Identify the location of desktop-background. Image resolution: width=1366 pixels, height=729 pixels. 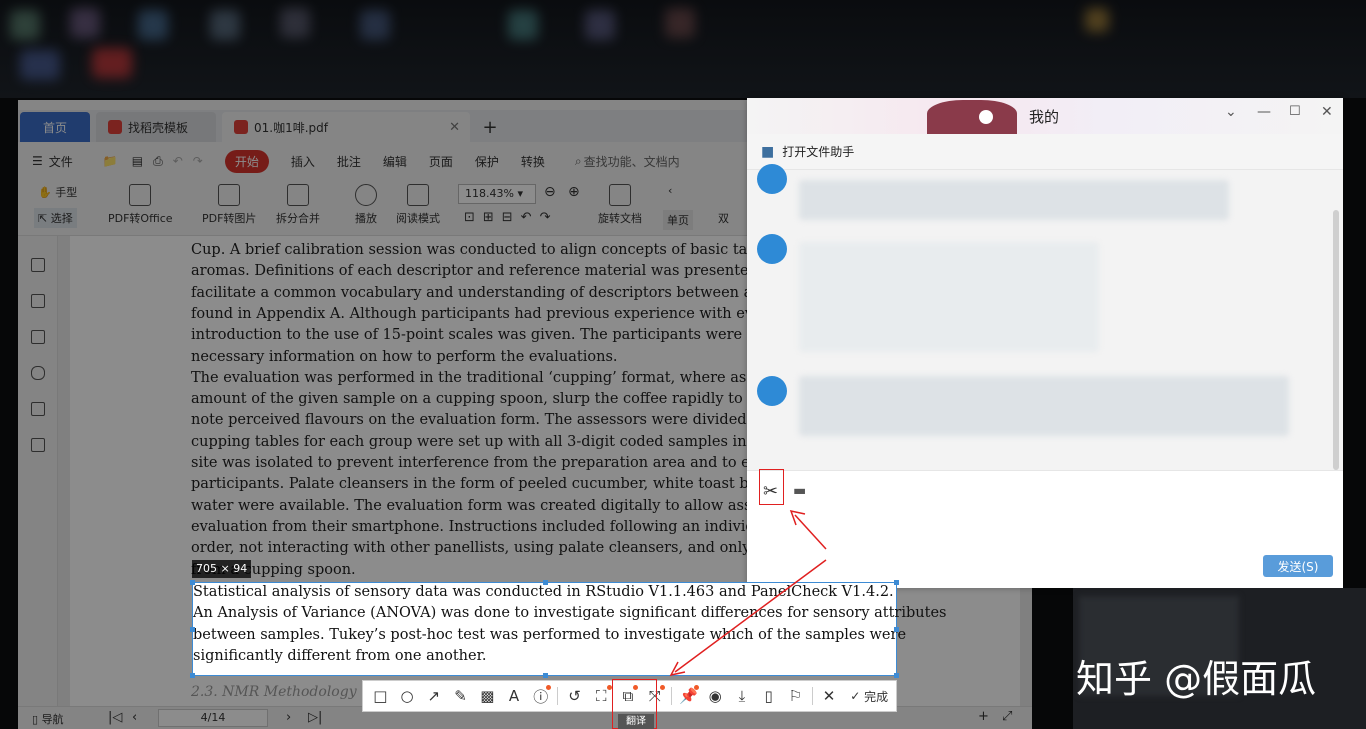
(683, 49).